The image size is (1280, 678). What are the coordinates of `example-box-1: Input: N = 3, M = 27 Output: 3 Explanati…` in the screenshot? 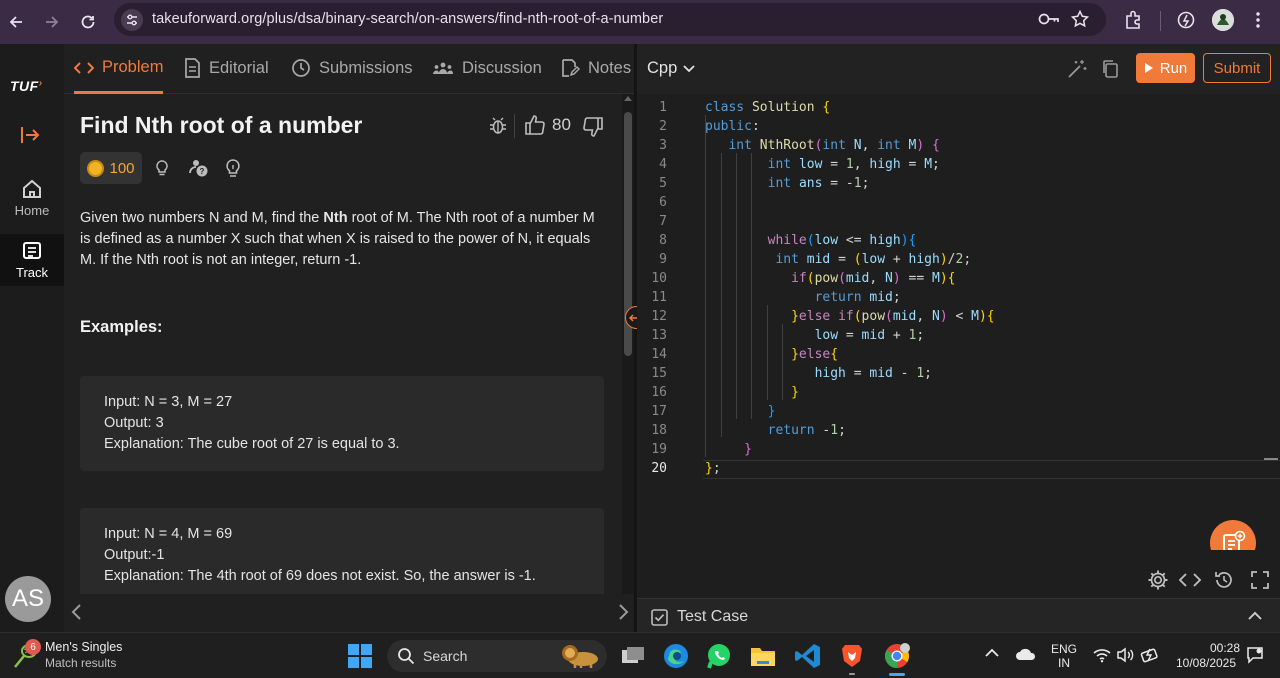 It's located at (342, 423).